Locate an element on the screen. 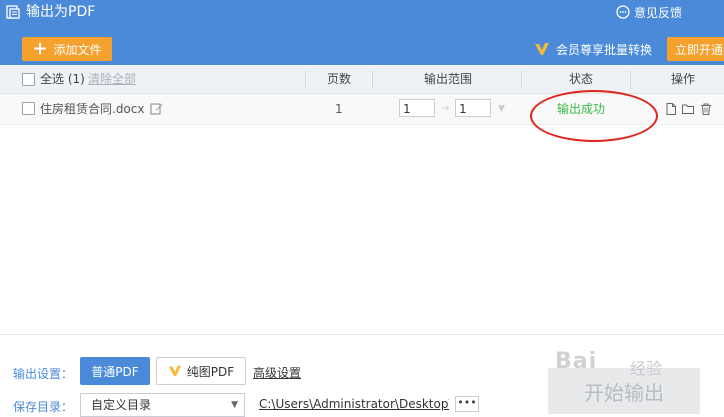 This screenshot has width=724, height=417. advanced-settings-link: 高级设置 is located at coordinates (277, 372).